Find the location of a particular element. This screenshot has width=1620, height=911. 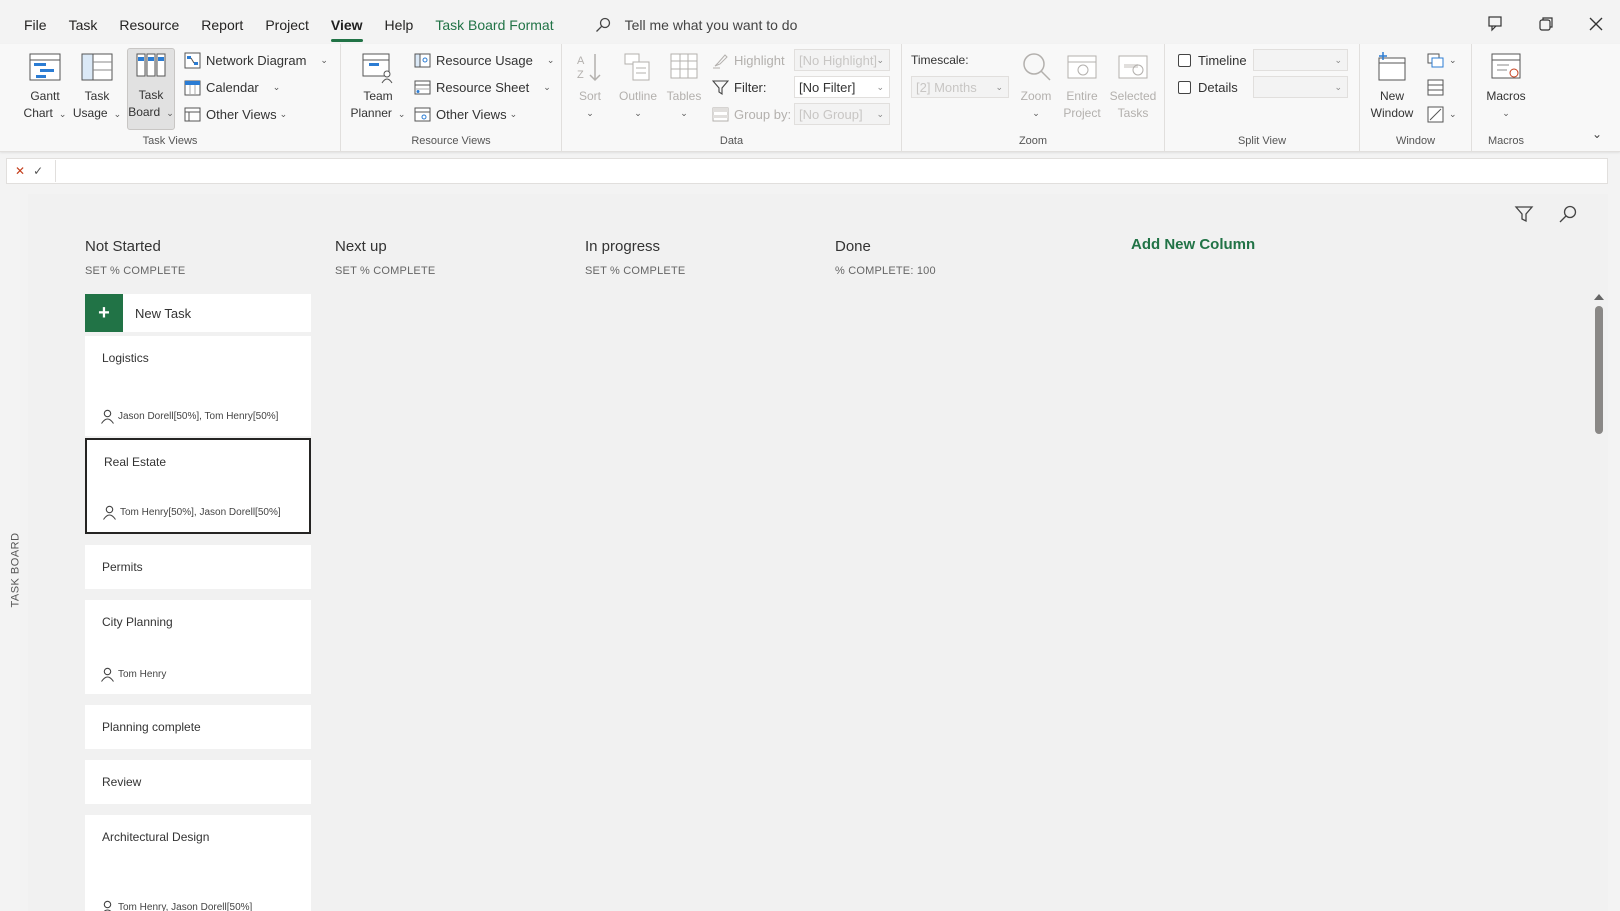

highlight-select: [No Highlight] ⌄ is located at coordinates (842, 60).